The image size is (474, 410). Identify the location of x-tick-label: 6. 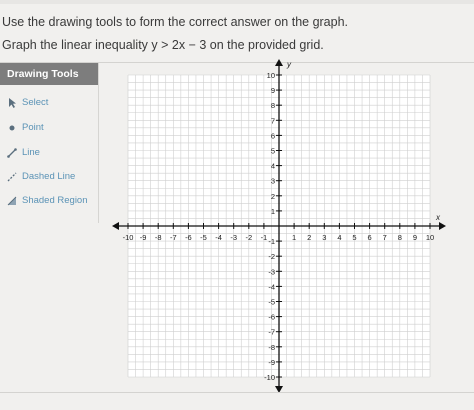
(370, 237).